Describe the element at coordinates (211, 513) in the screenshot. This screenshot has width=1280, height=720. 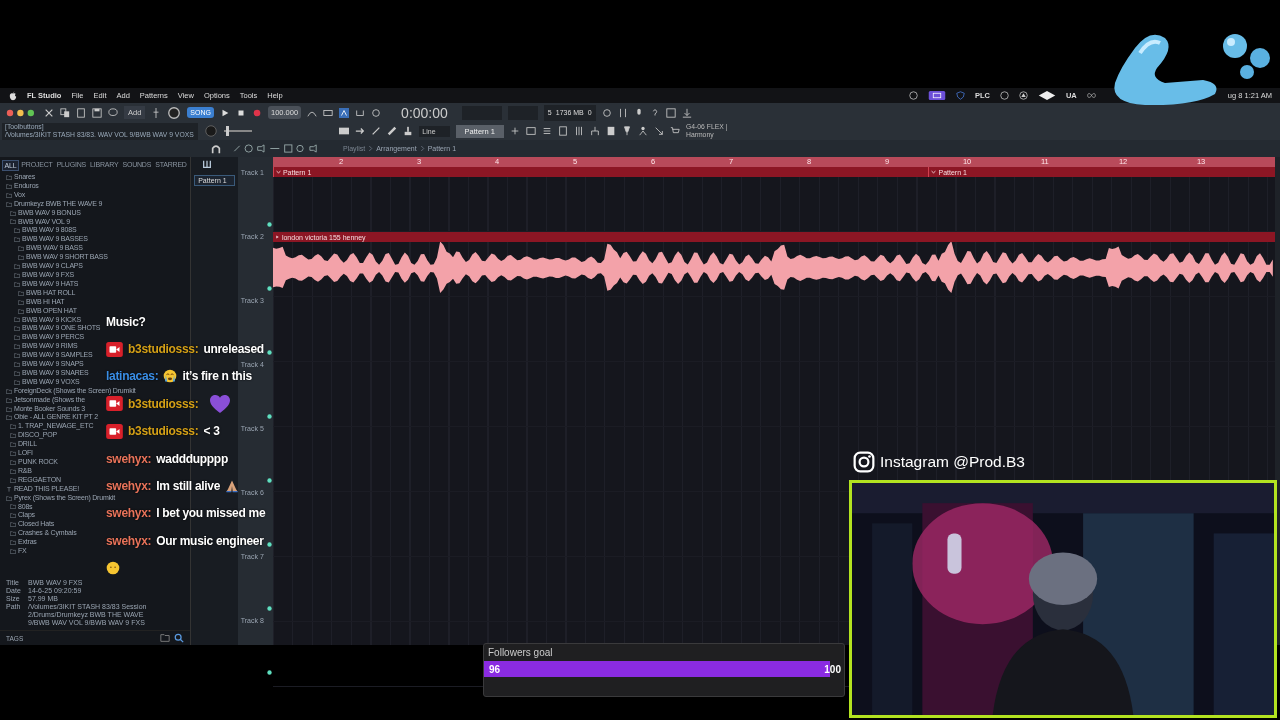
I see `chat-message-text: I bet you missed me` at that location.